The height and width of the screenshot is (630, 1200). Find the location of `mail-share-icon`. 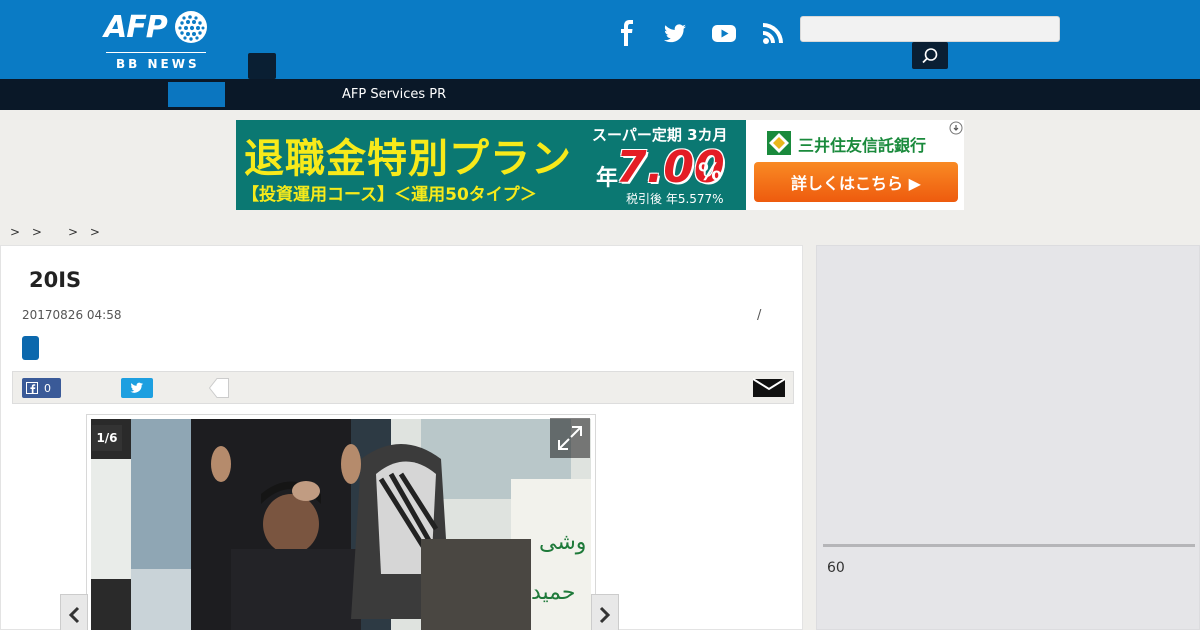

mail-share-icon is located at coordinates (769, 388).